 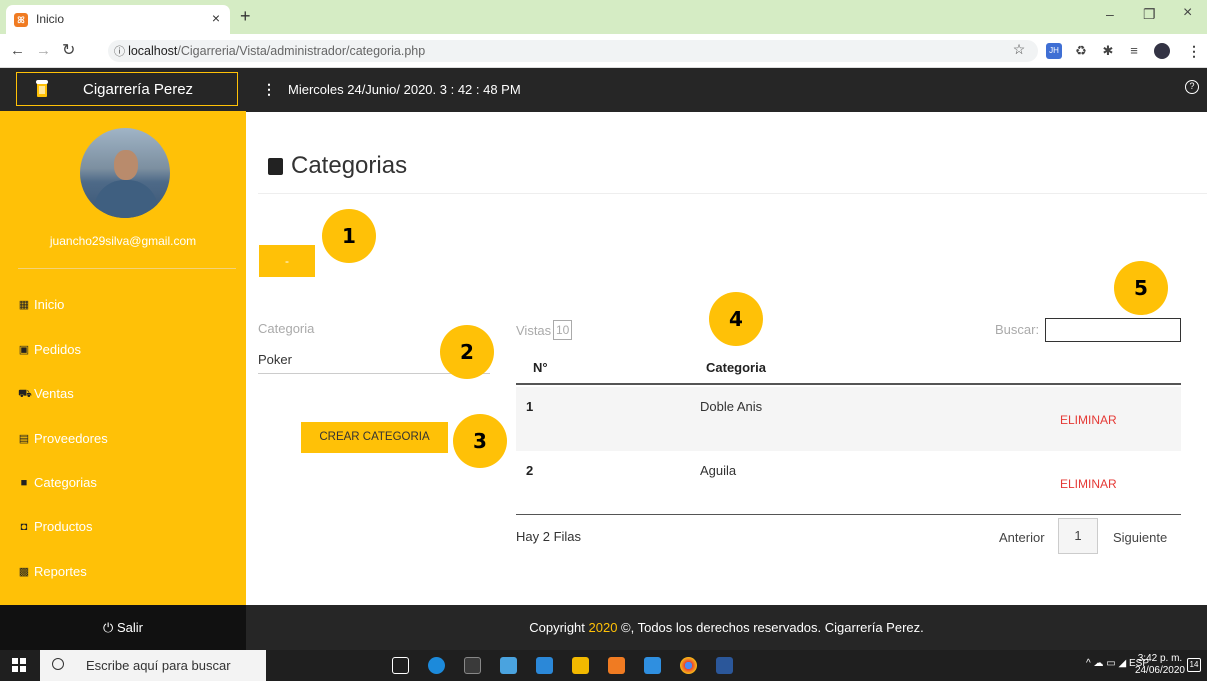 I want to click on taskbar-search-placeholder: Escribe aquí para buscar, so click(x=158, y=665).